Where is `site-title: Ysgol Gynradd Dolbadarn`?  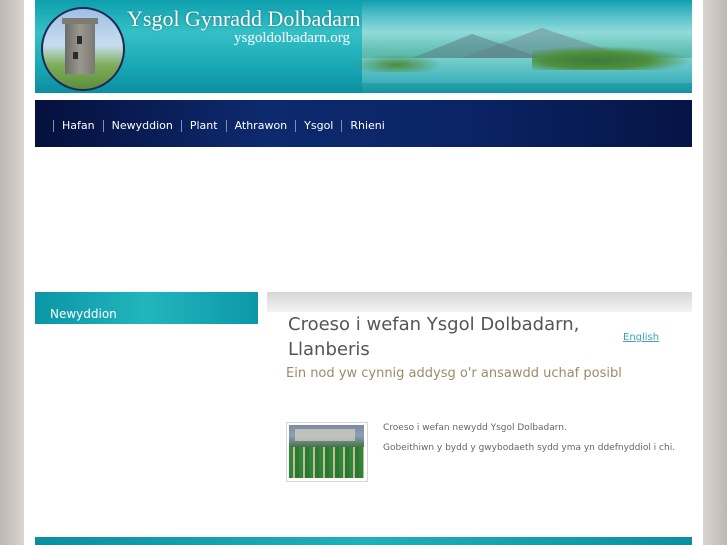 site-title: Ysgol Gynradd Dolbadarn is located at coordinates (244, 18).